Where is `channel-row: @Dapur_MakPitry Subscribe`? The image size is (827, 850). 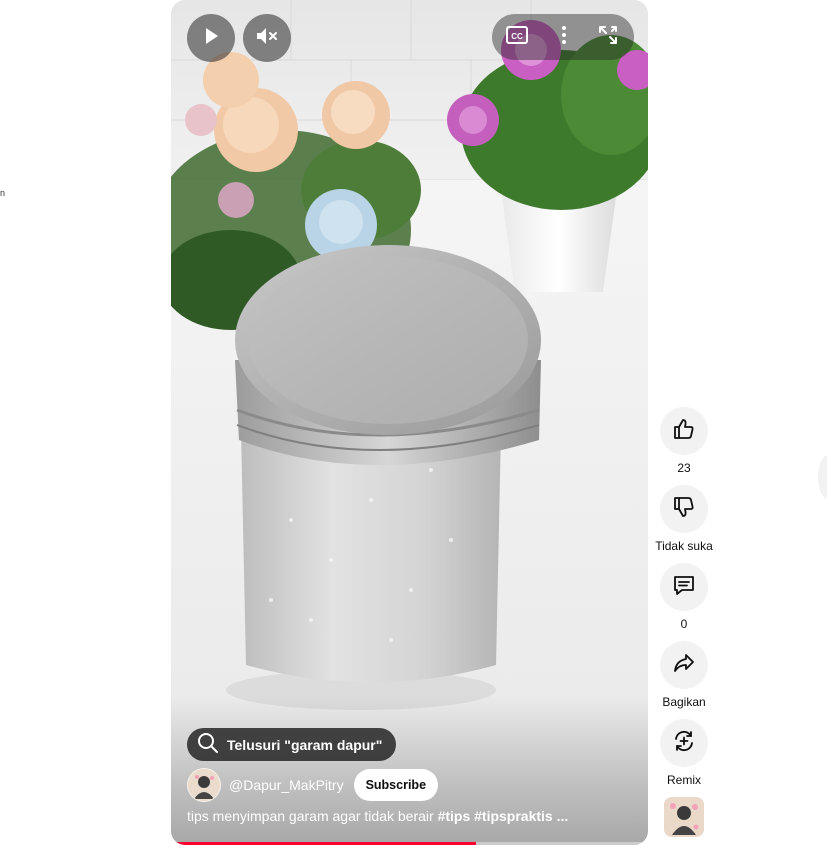
channel-row: @Dapur_MakPitry Subscribe is located at coordinates (313, 785).